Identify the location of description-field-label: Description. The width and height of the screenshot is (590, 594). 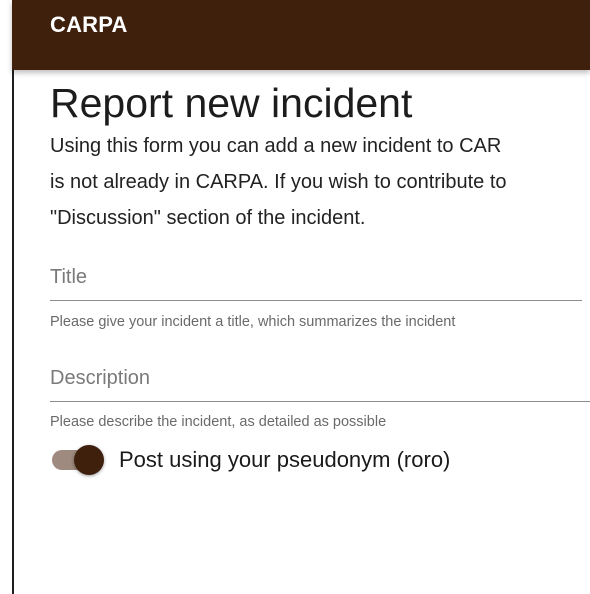
(320, 378).